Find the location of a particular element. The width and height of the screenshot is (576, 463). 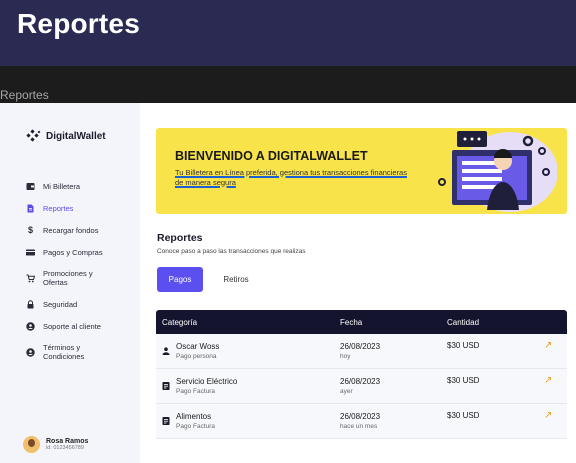

row-date-relative: ayer is located at coordinates (346, 391).